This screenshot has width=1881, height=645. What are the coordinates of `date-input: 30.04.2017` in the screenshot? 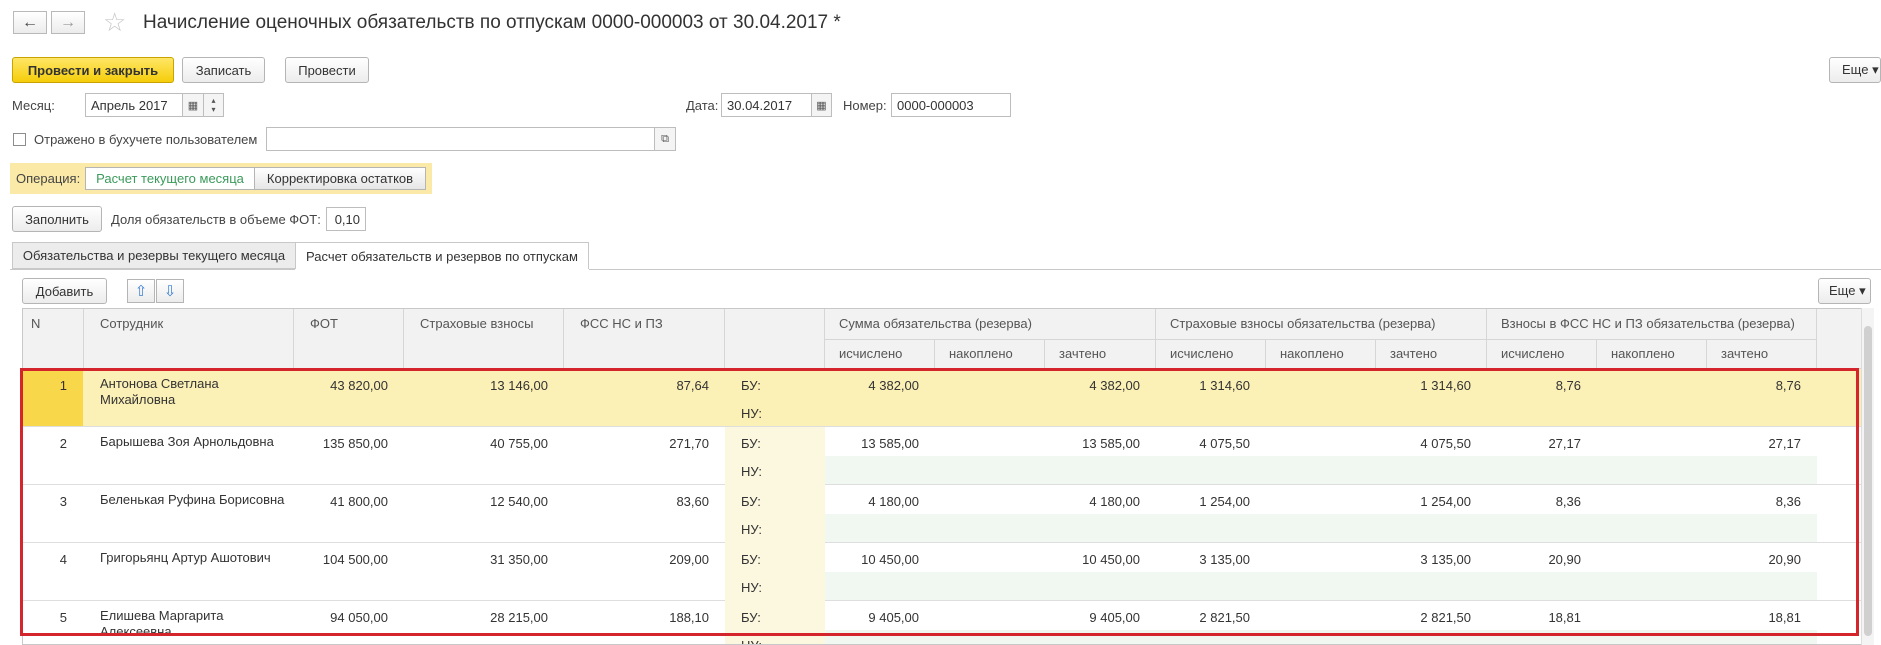 It's located at (766, 105).